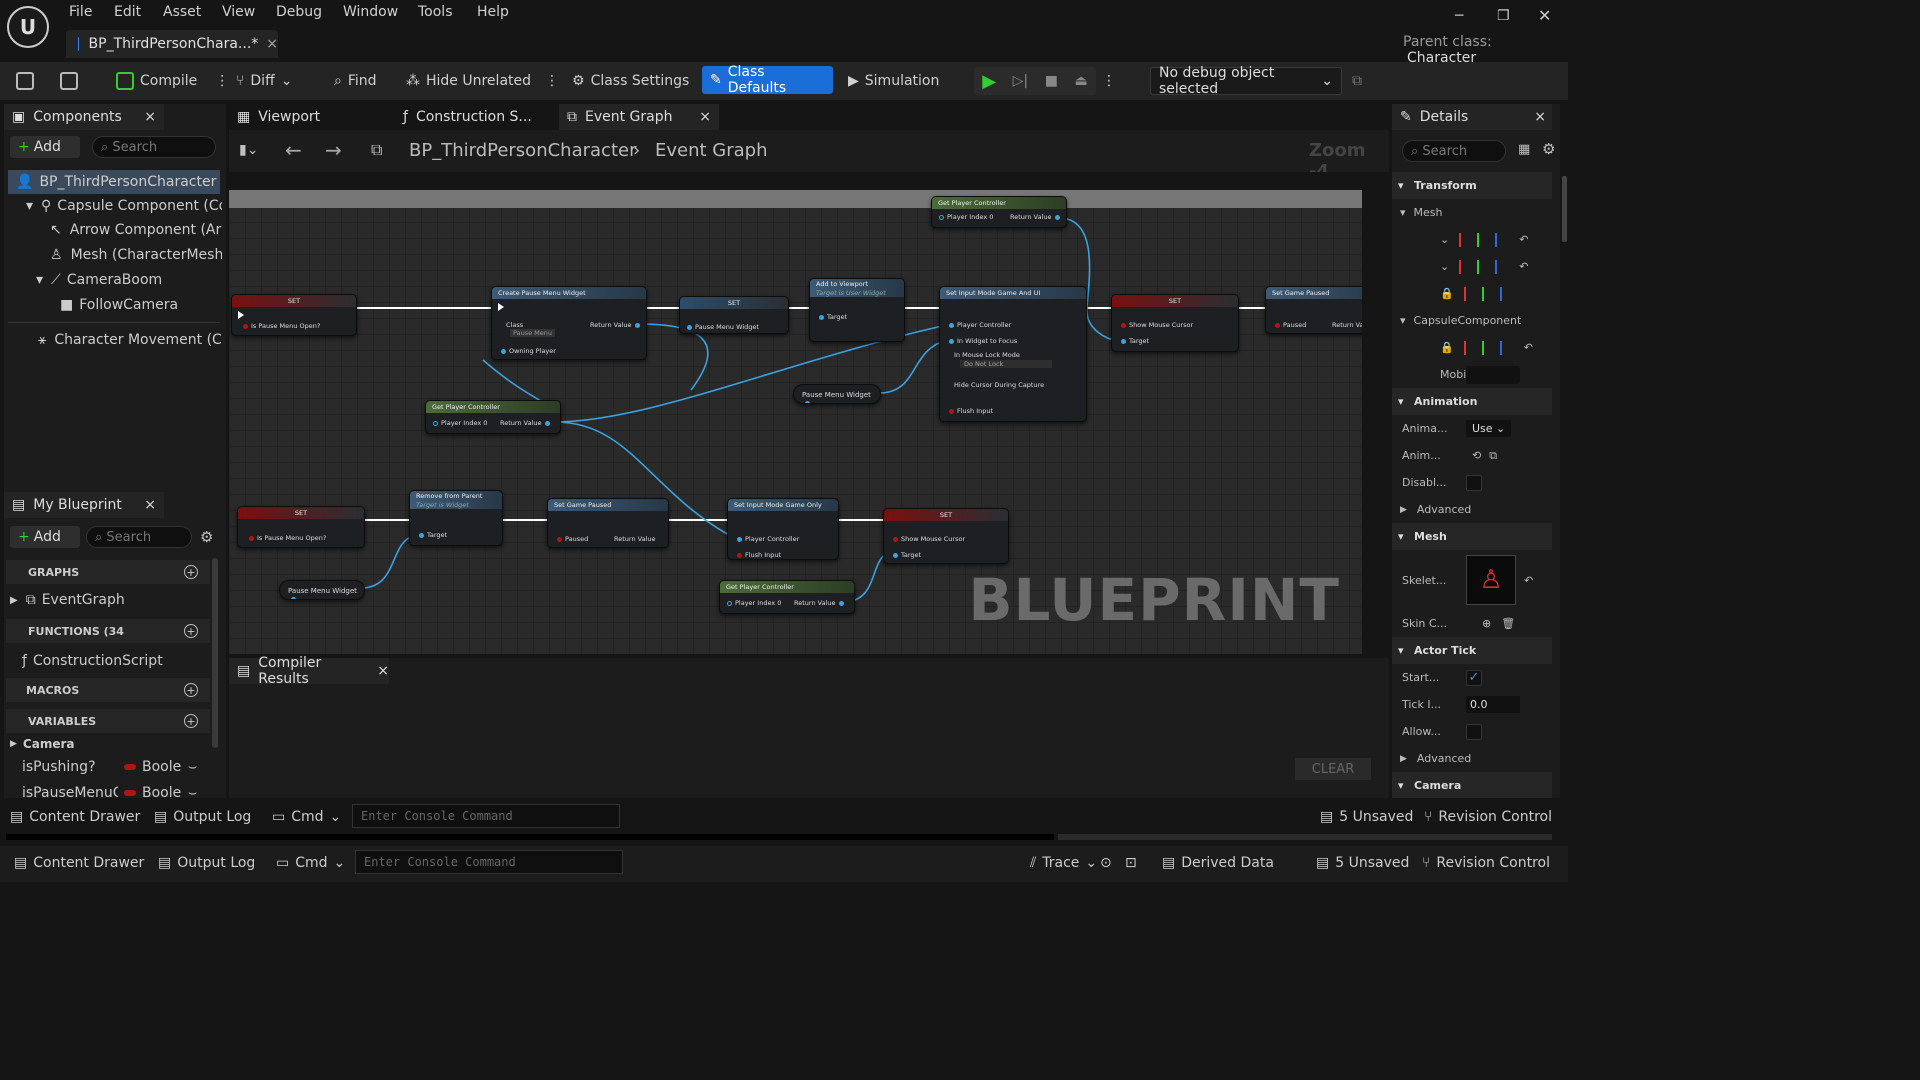 This screenshot has width=1920, height=1080. Describe the element at coordinates (306, 817) in the screenshot. I see `cmd-select: ▭ Cmd ⌄` at that location.